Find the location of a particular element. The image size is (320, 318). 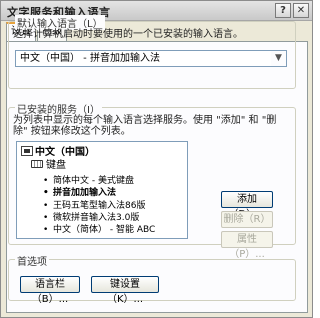

service-item: • 中文（简体） - 智能 ABC is located at coordinates (99, 230).